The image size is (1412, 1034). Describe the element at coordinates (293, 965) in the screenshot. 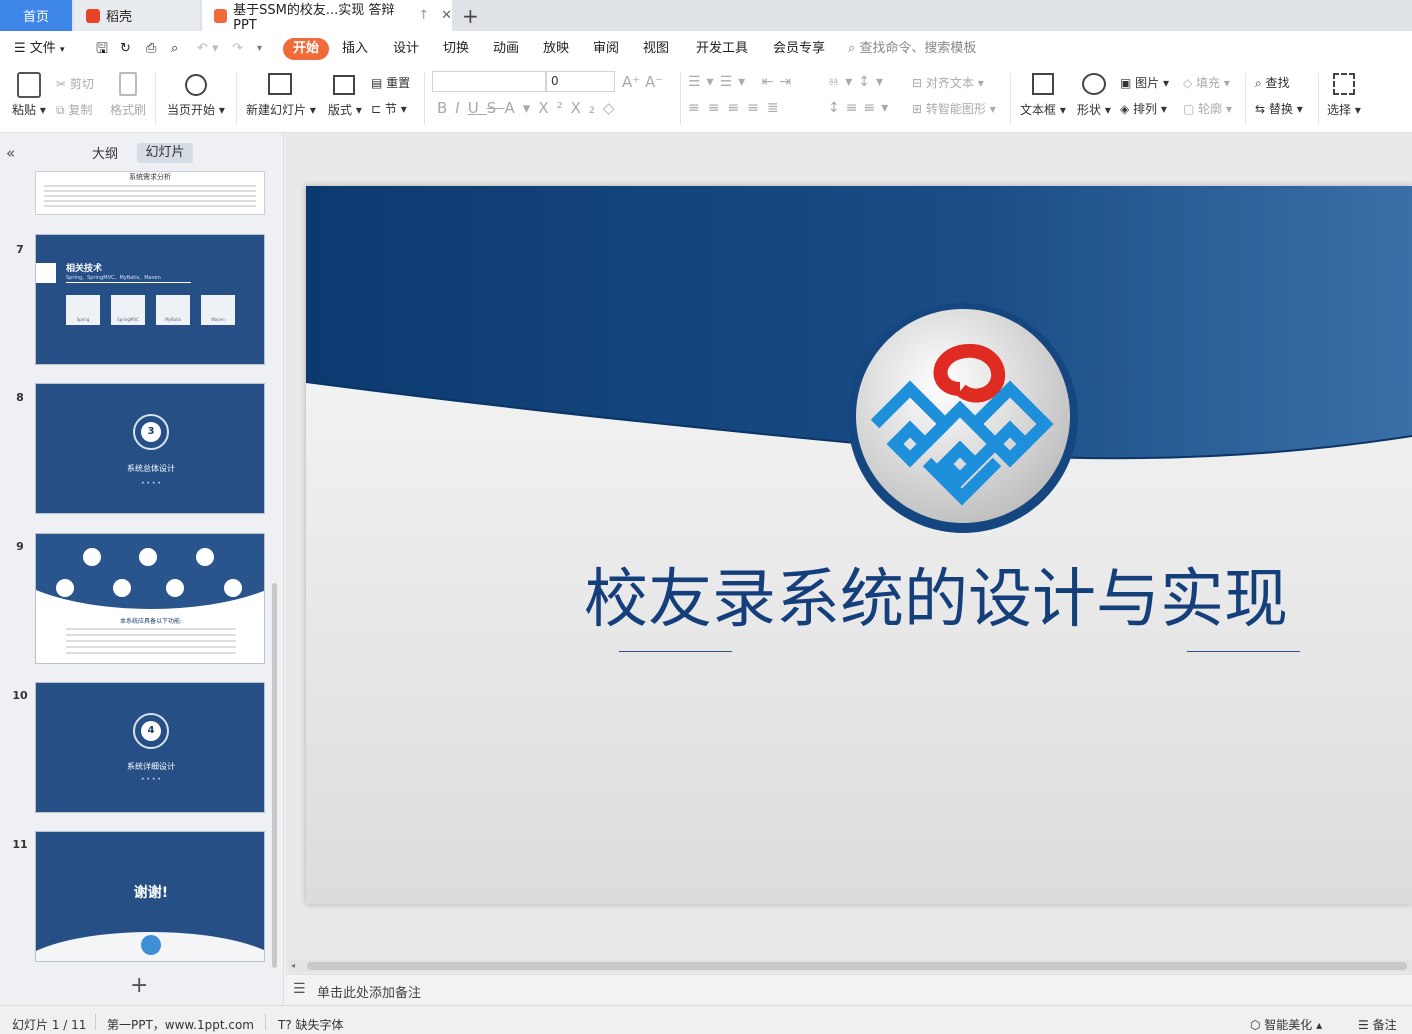

I see `scroll-left-icon: ◂` at that location.